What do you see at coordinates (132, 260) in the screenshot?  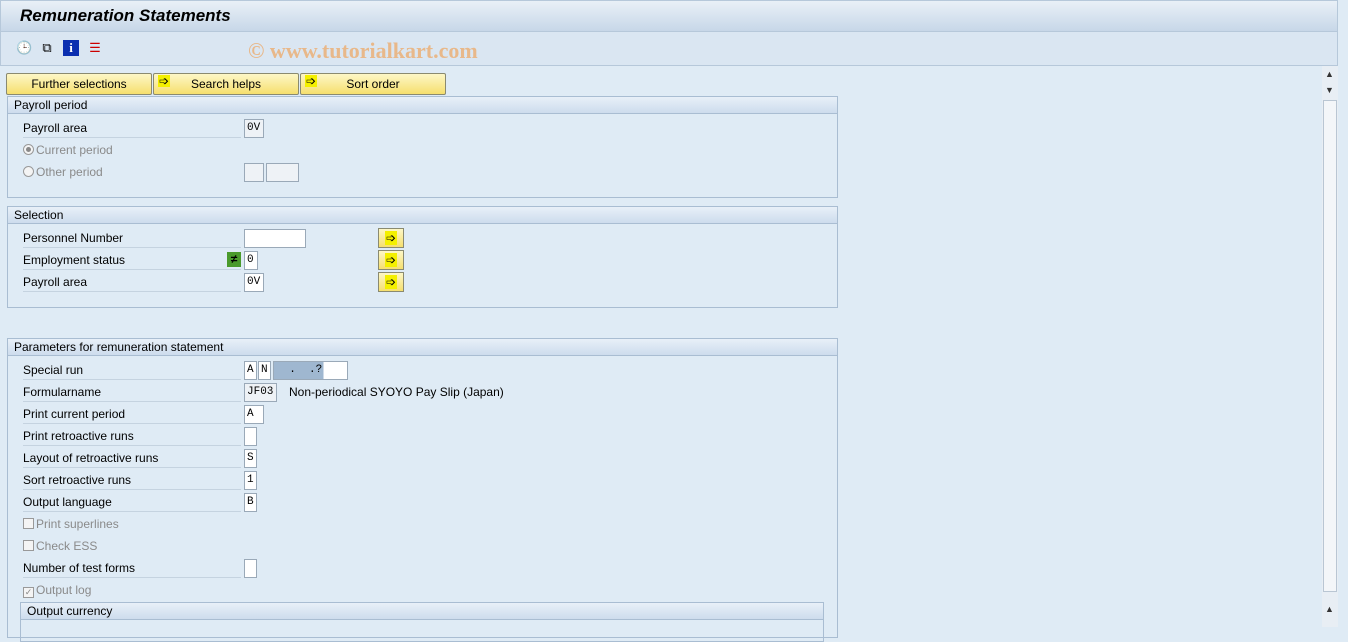 I see `employment-status-label: Employment status` at bounding box center [132, 260].